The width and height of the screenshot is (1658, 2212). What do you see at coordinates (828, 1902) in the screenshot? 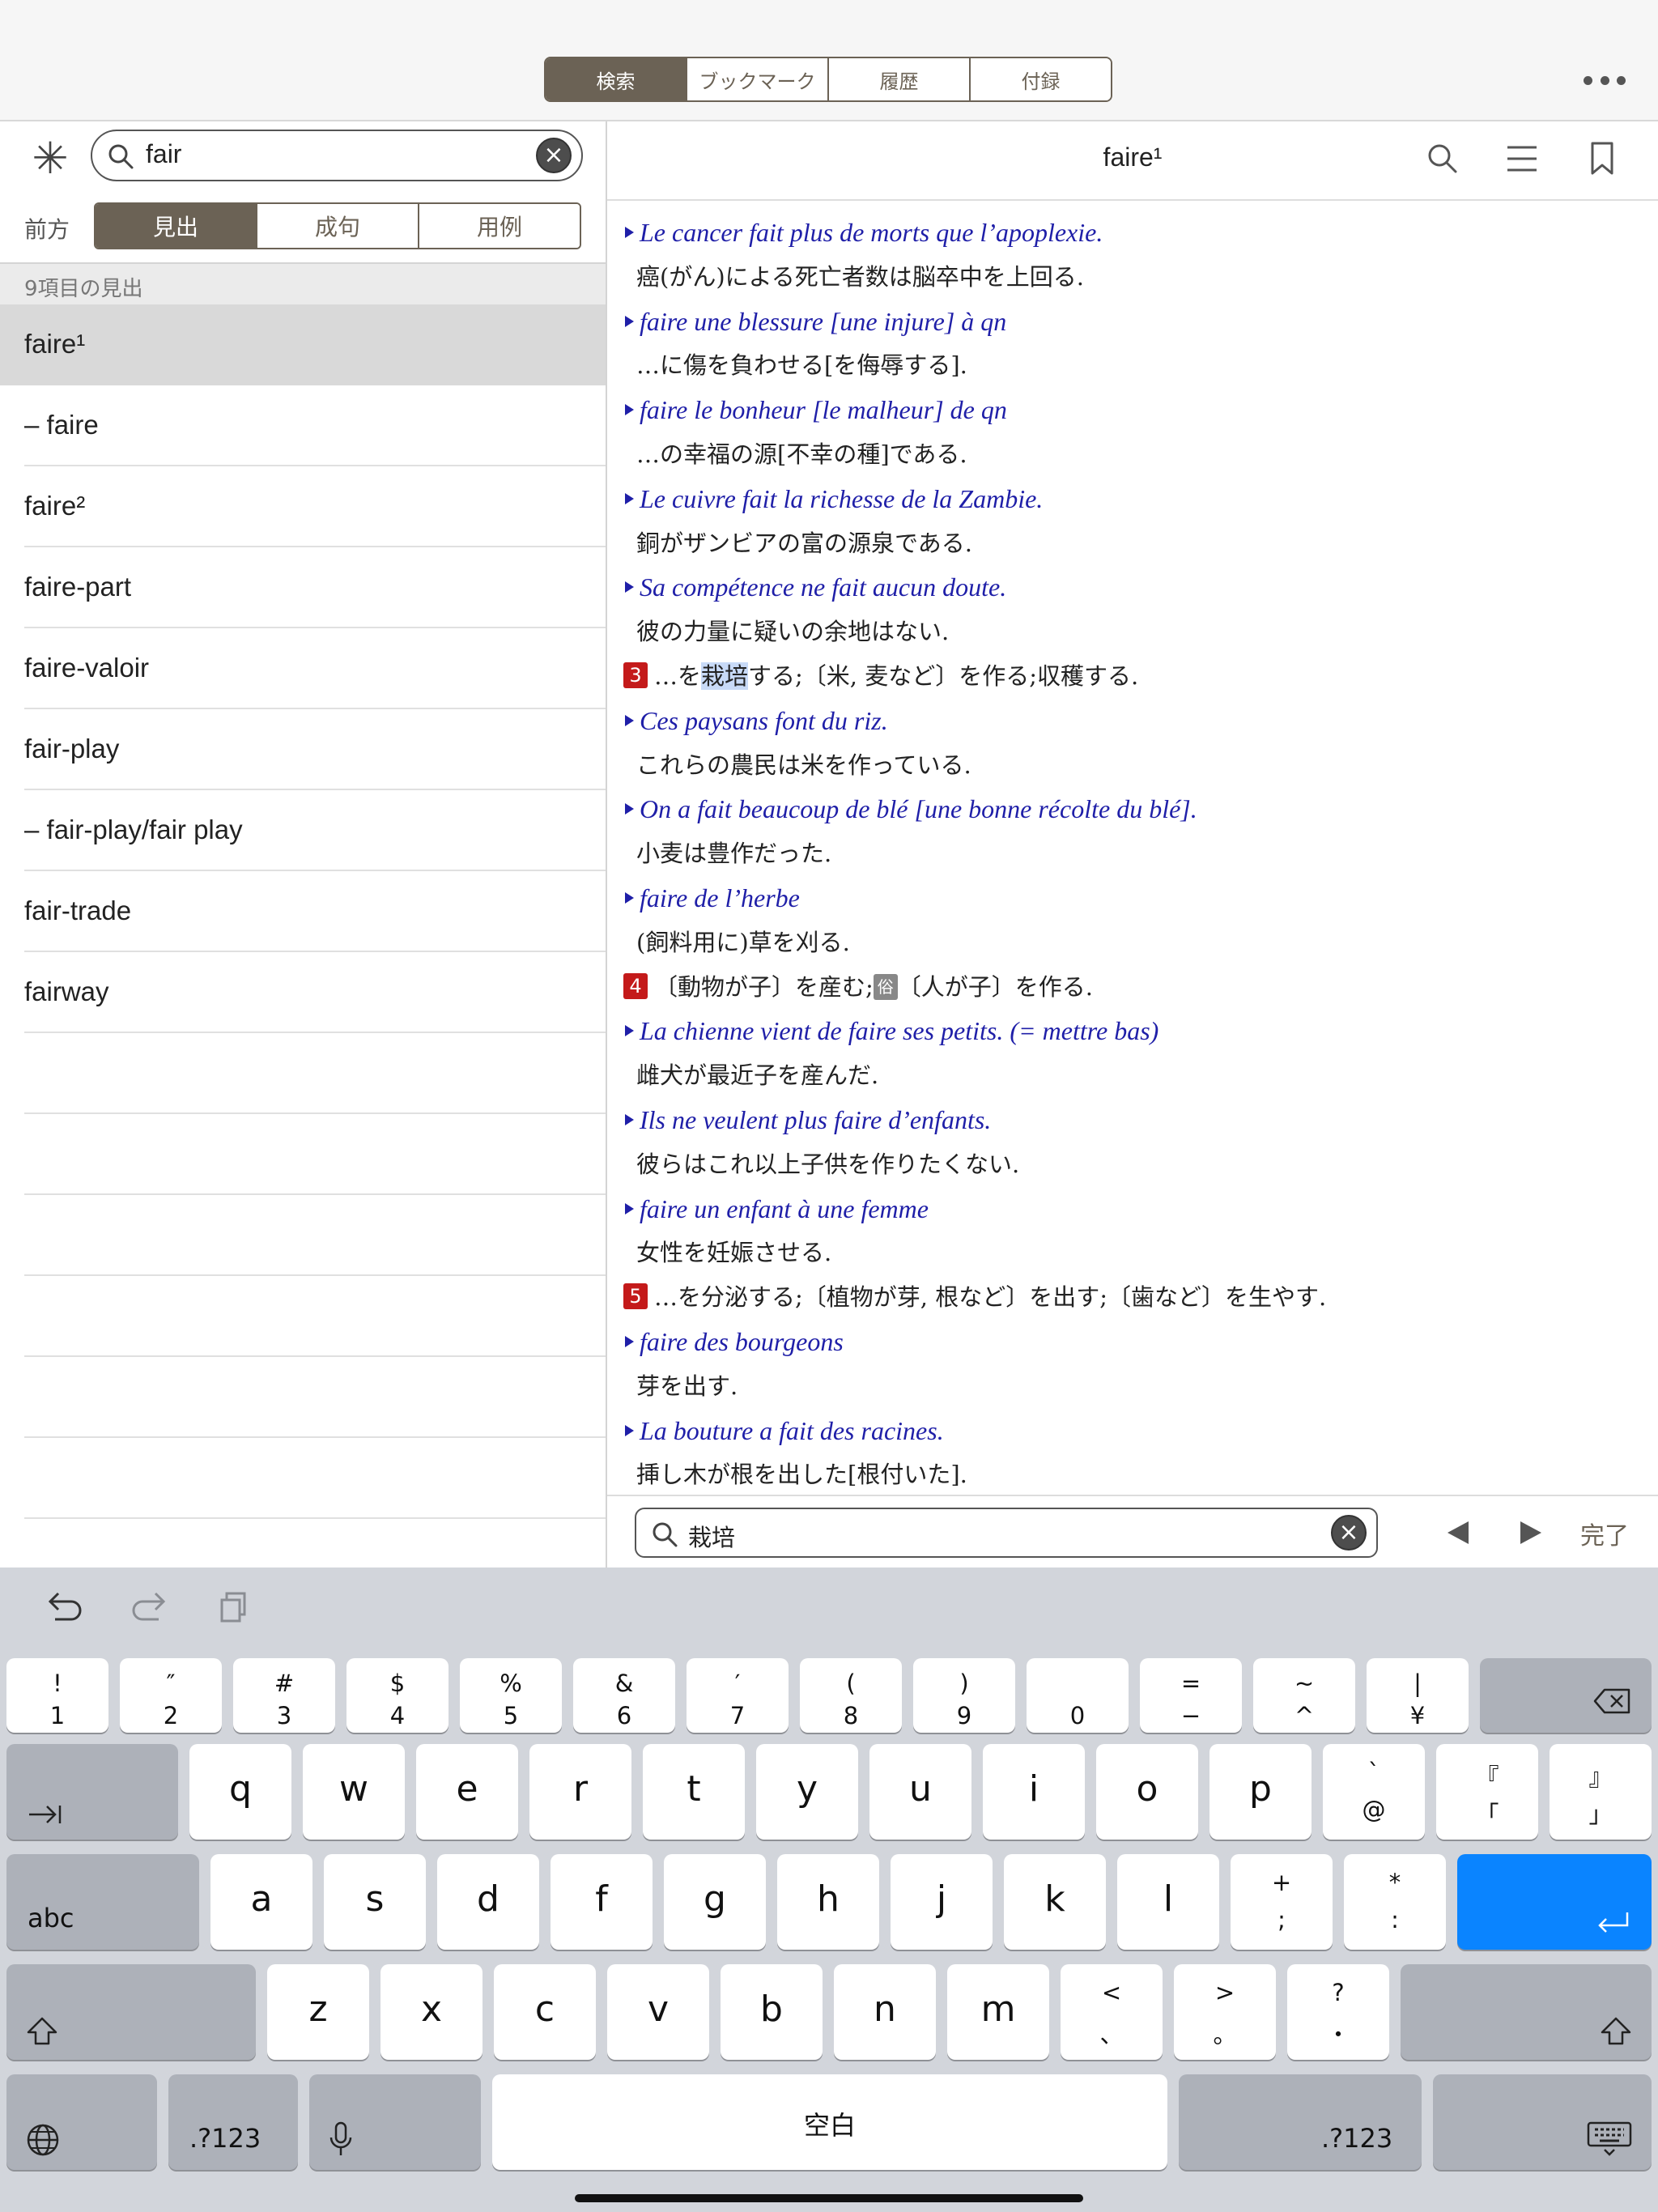
I see `key-h: h` at bounding box center [828, 1902].